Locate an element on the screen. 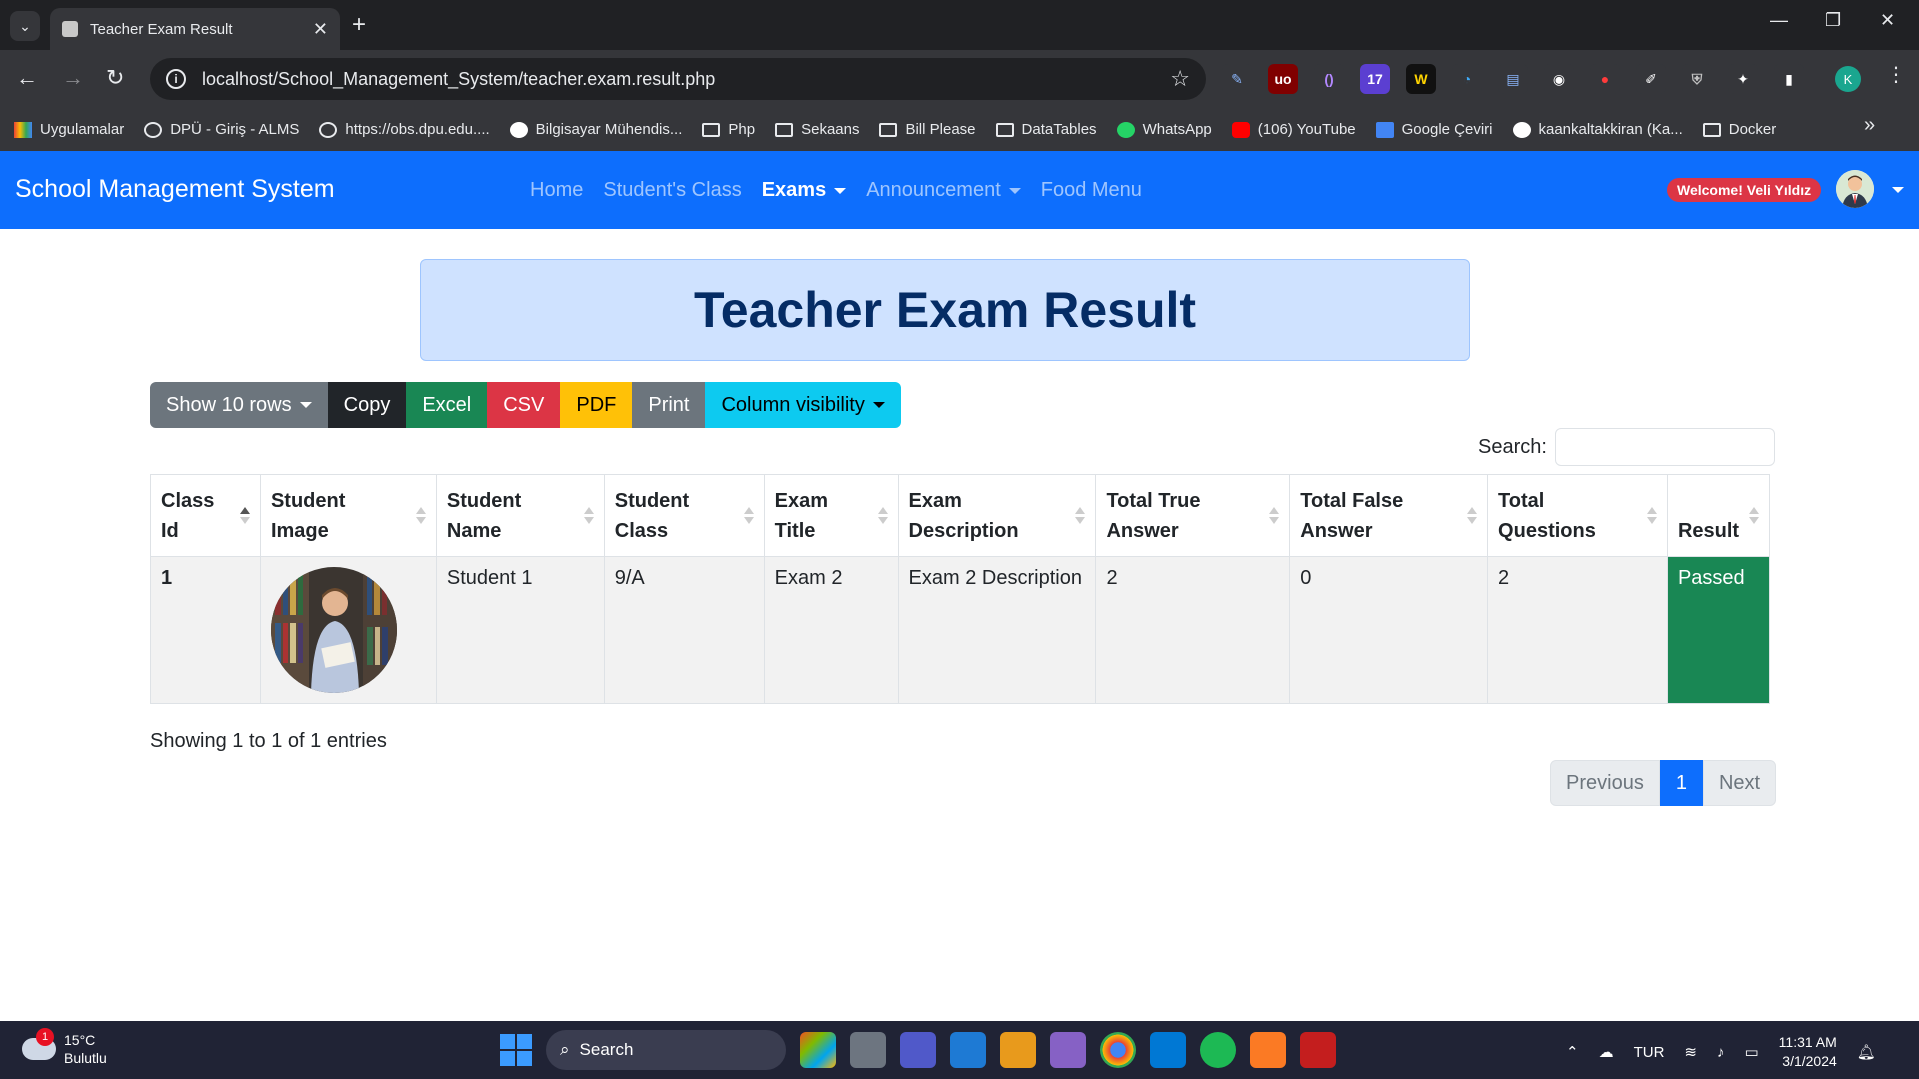 The width and height of the screenshot is (1919, 1079). battery-icon: ▭ is located at coordinates (1751, 1052).